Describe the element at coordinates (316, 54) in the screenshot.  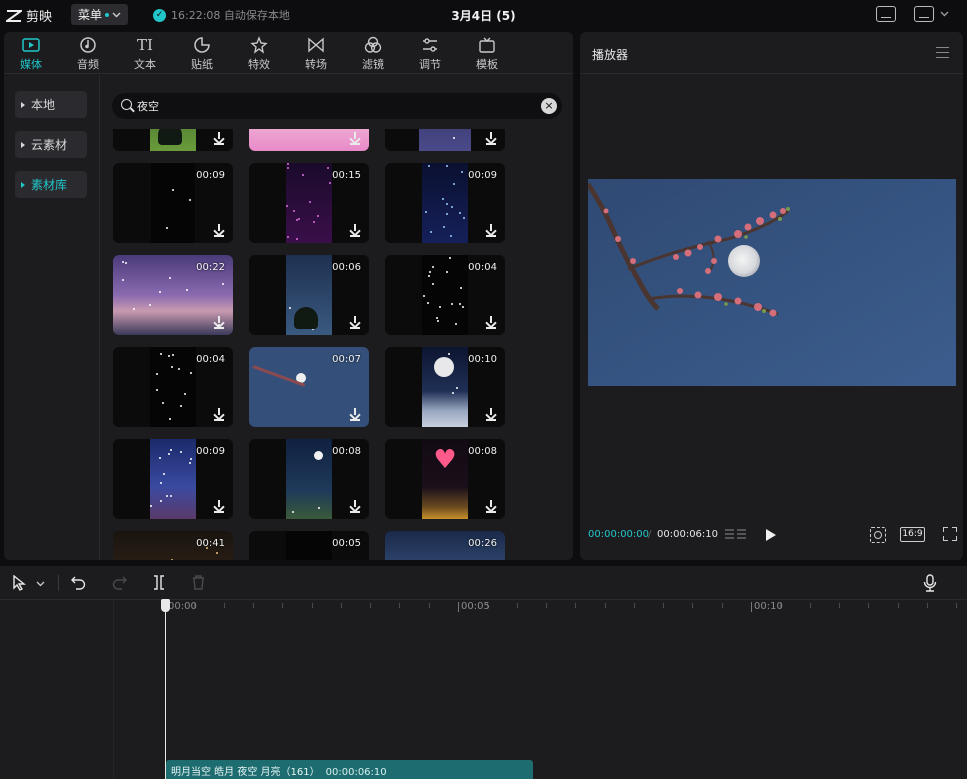
I see `tab-transition: 转场` at that location.